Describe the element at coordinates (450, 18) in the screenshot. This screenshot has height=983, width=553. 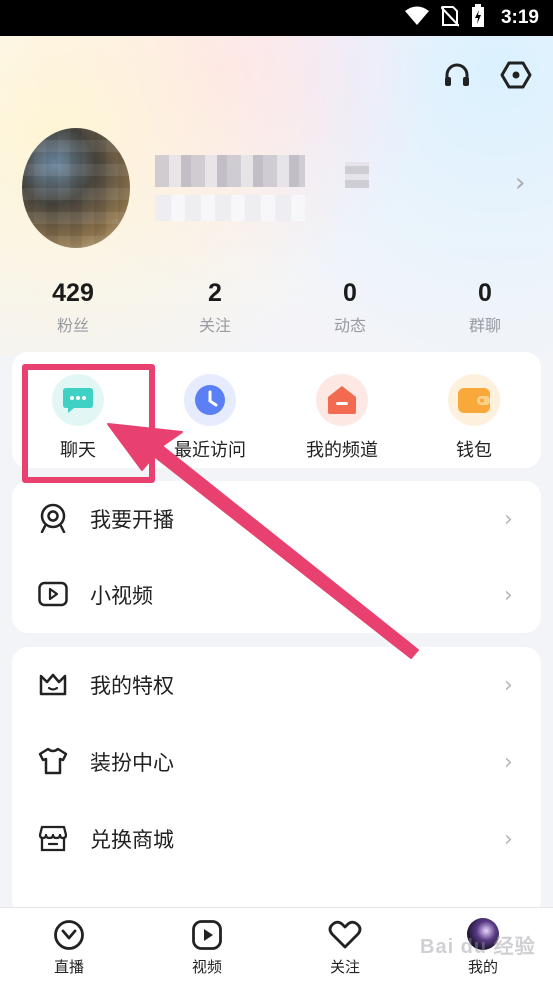
I see `no-sim-icon` at that location.